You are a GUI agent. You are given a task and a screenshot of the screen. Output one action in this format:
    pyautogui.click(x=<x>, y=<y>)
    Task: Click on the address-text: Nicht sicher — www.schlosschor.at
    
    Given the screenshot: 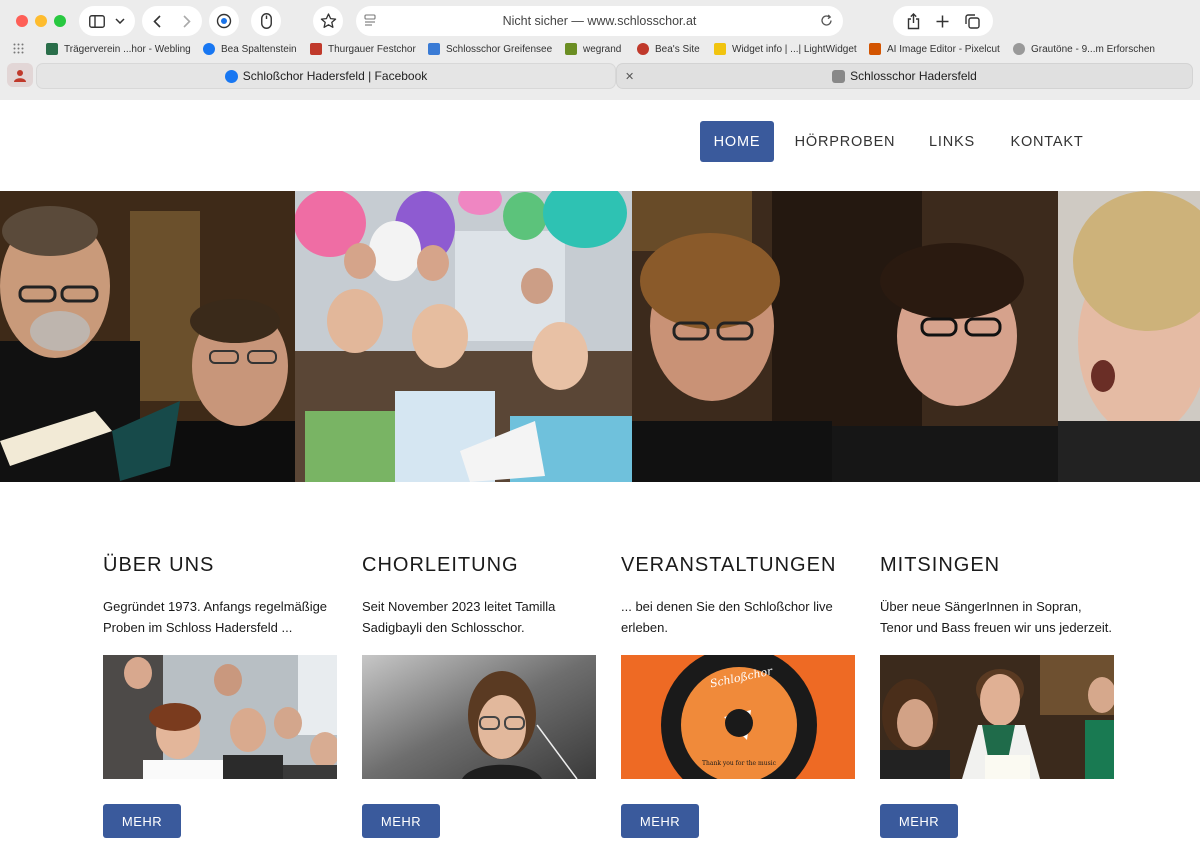 What is the action you would take?
    pyautogui.click(x=599, y=21)
    